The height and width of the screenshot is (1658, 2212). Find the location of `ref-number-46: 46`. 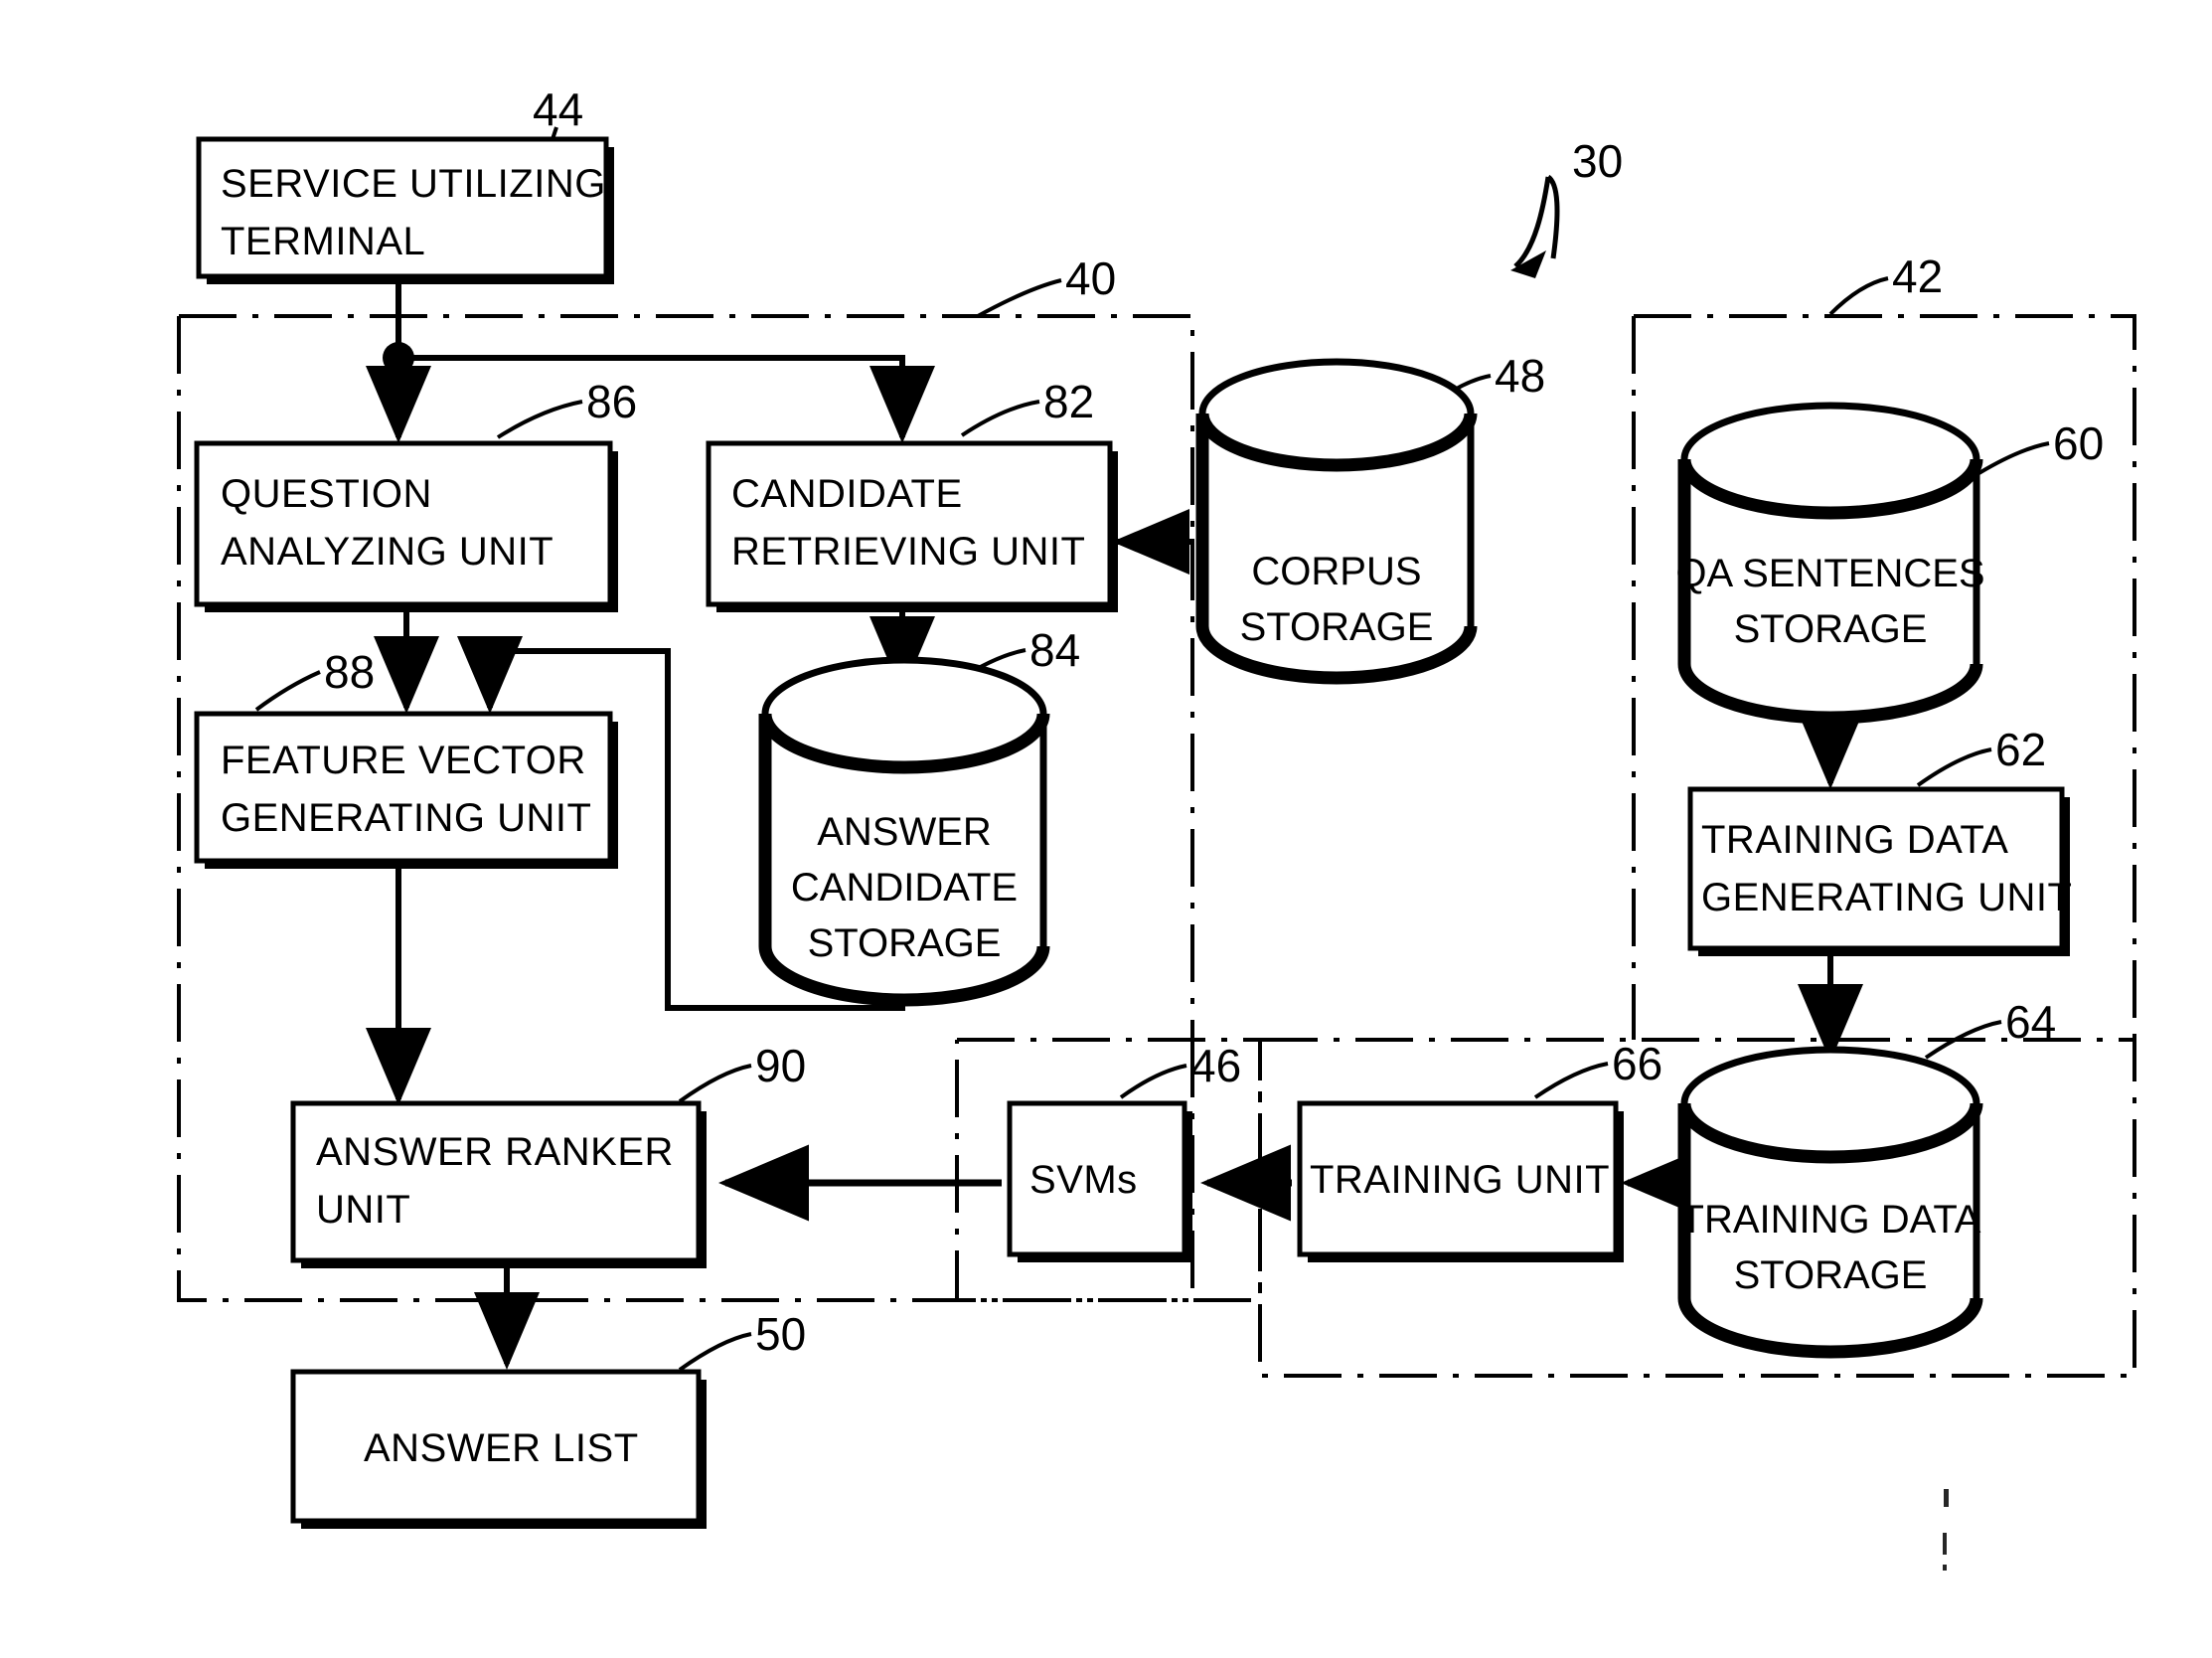

ref-number-46: 46 is located at coordinates (1215, 1065).